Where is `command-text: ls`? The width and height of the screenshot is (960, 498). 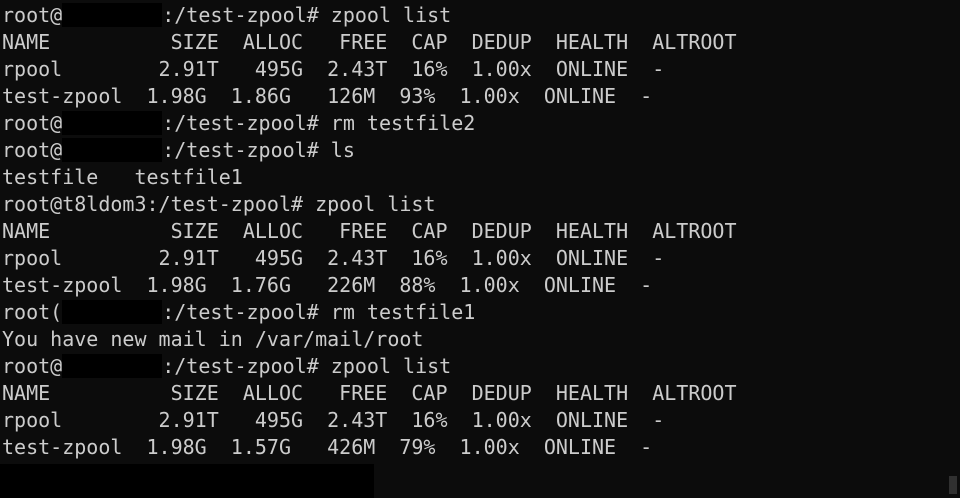
command-text: ls is located at coordinates (342, 150).